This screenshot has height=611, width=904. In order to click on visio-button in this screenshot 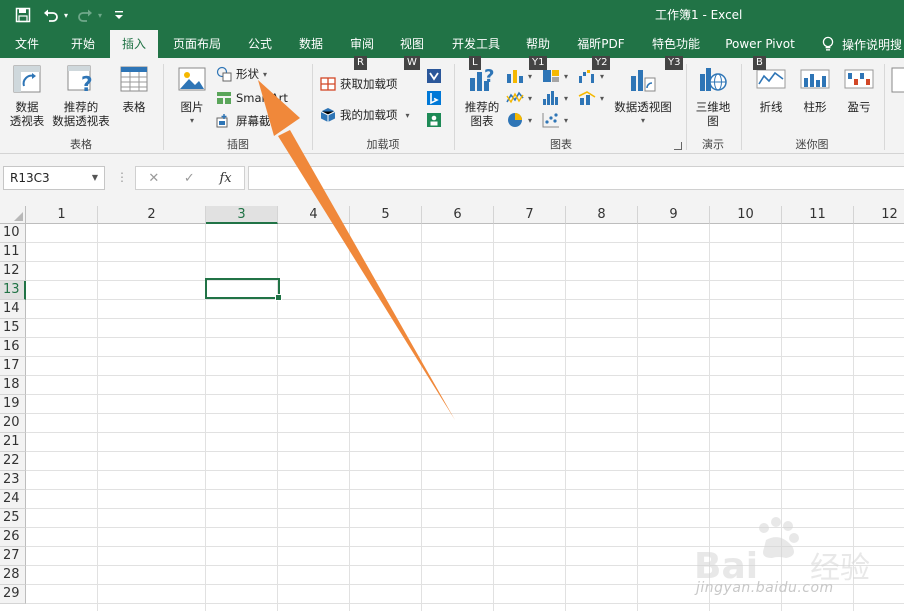, I will do `click(434, 76)`.